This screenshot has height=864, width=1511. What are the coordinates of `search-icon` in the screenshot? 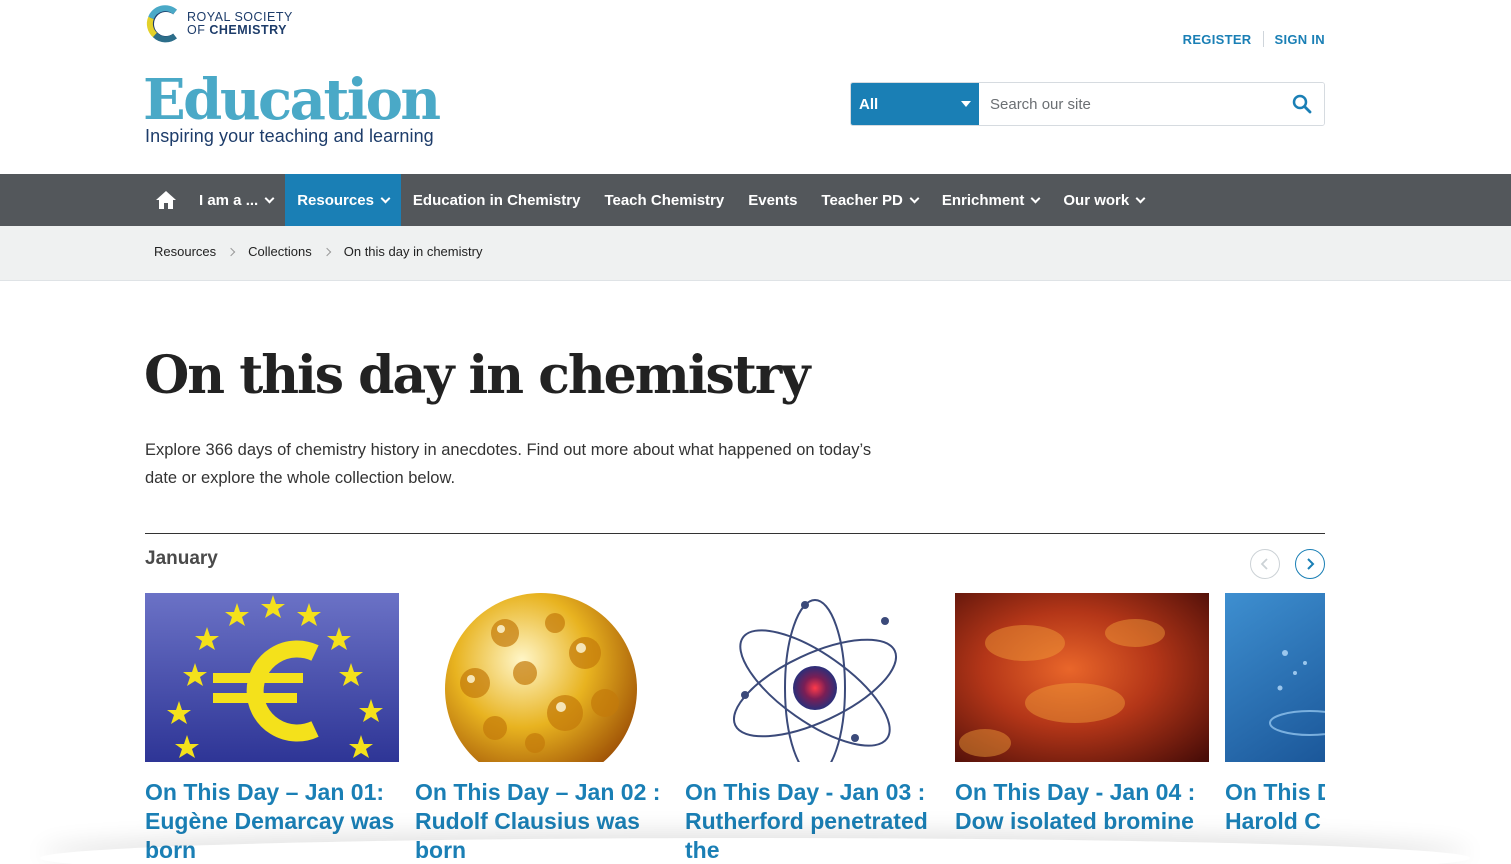 It's located at (1302, 104).